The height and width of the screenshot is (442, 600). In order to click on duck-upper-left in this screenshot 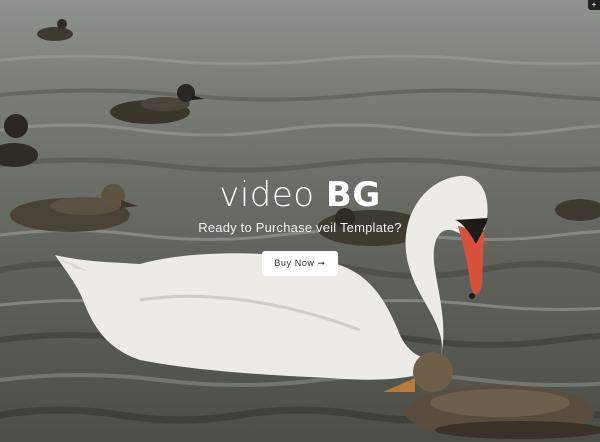, I will do `click(157, 104)`.